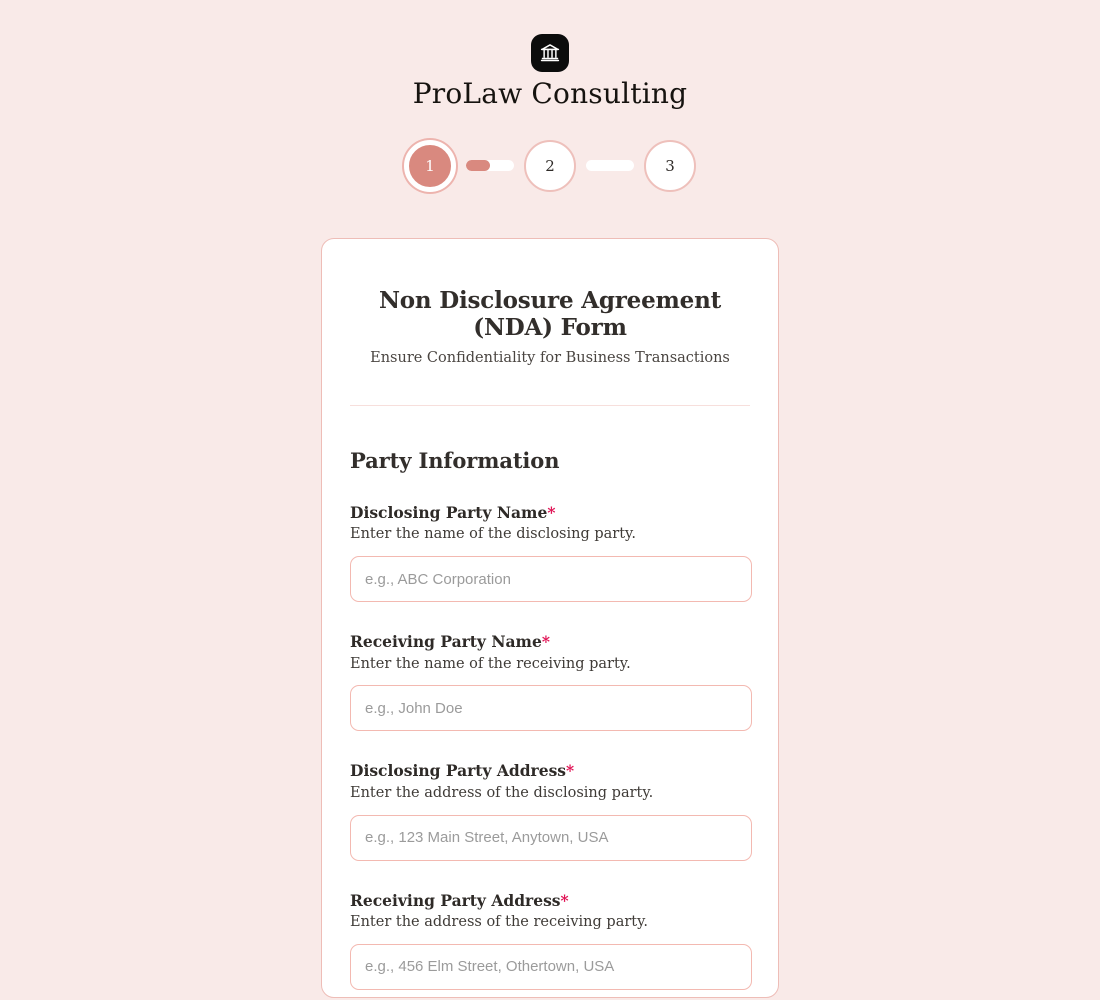 Image resolution: width=1100 pixels, height=1000 pixels. I want to click on step-1-label: 1, so click(430, 165).